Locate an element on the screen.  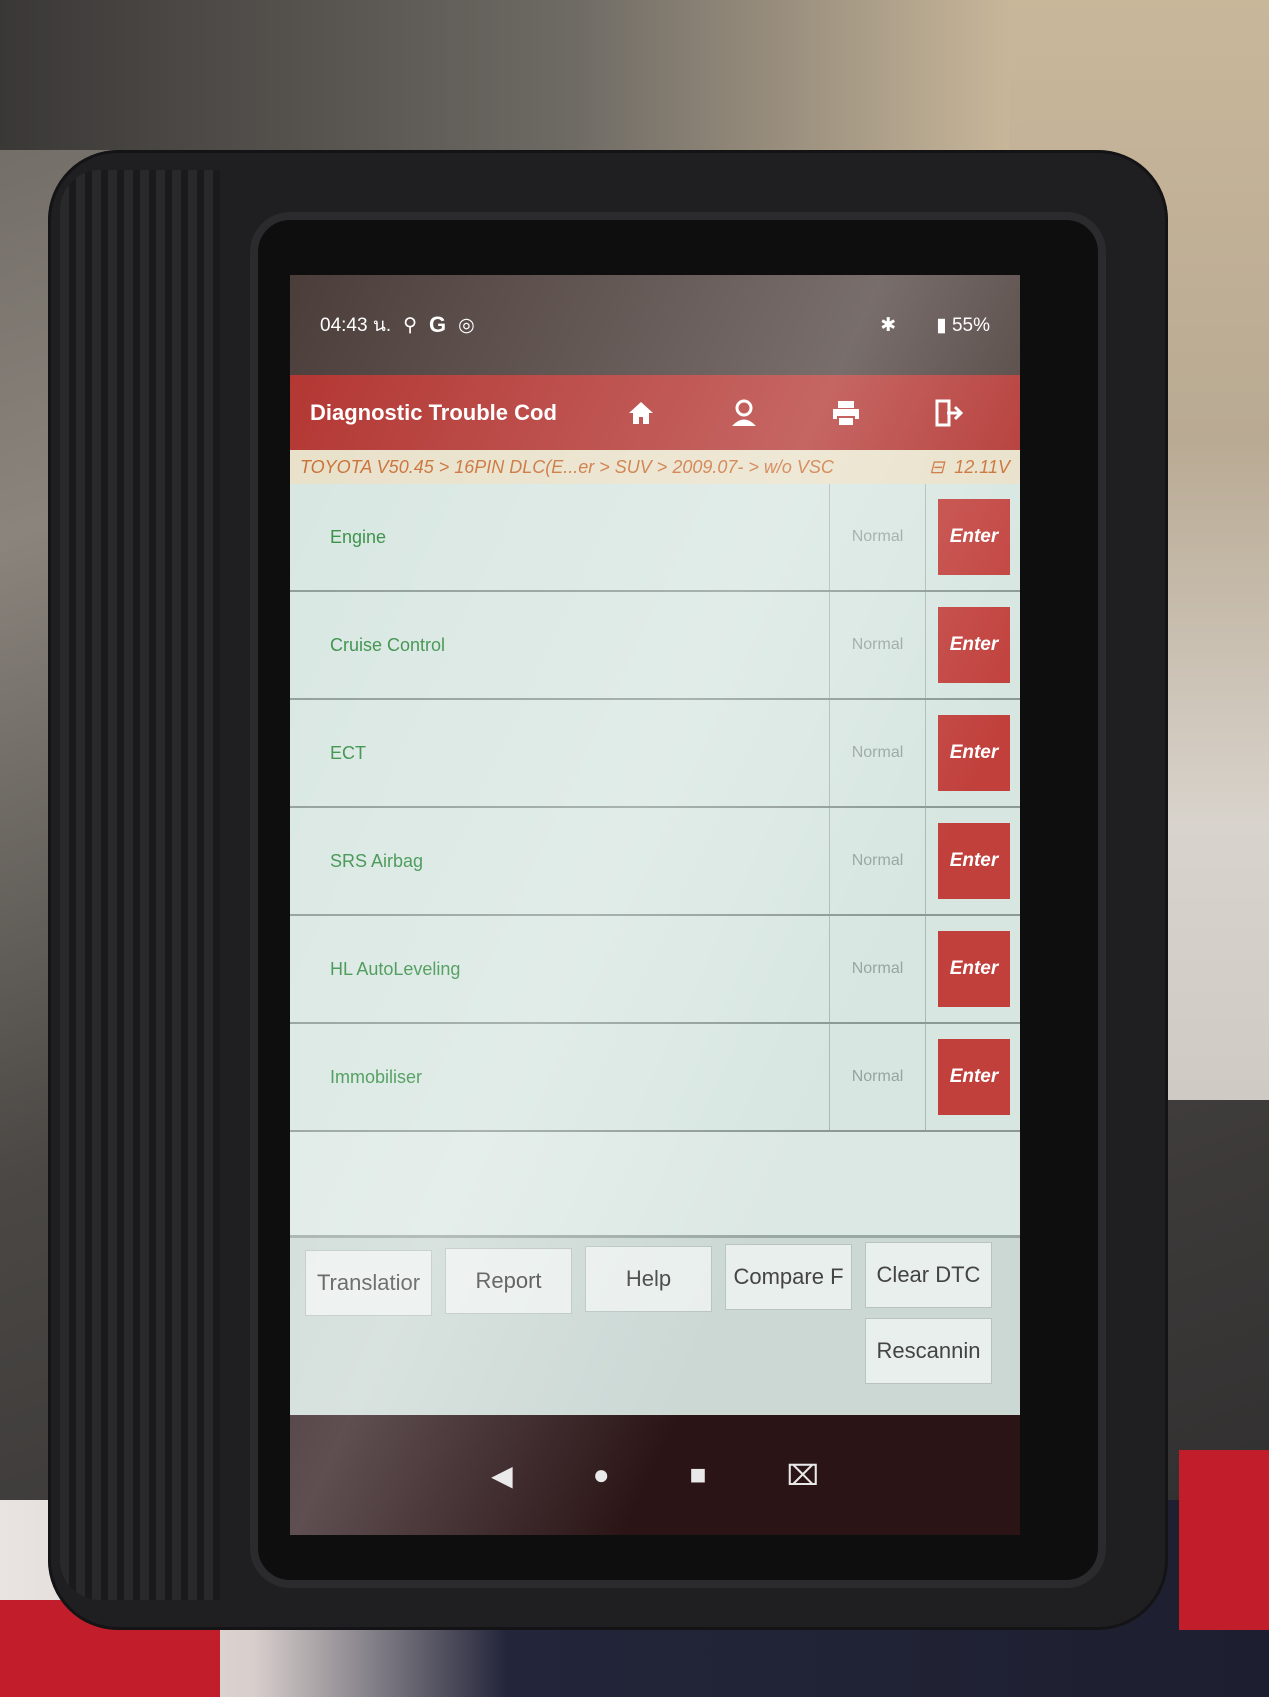
list-item: HL AutoLeveling Normal Enter is located at coordinates (655, 970).